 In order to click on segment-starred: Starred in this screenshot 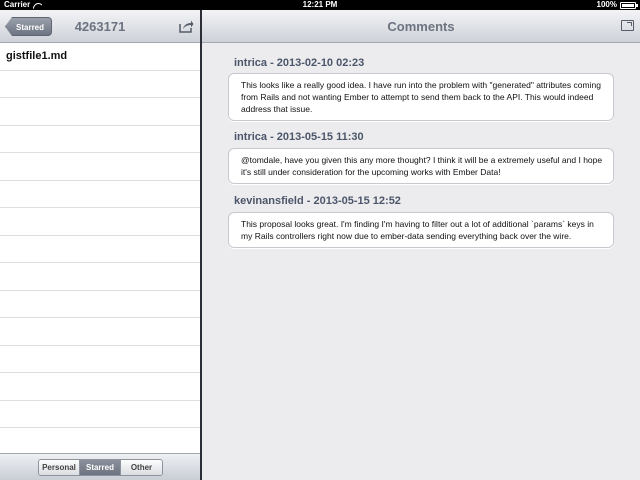, I will do `click(100, 467)`.